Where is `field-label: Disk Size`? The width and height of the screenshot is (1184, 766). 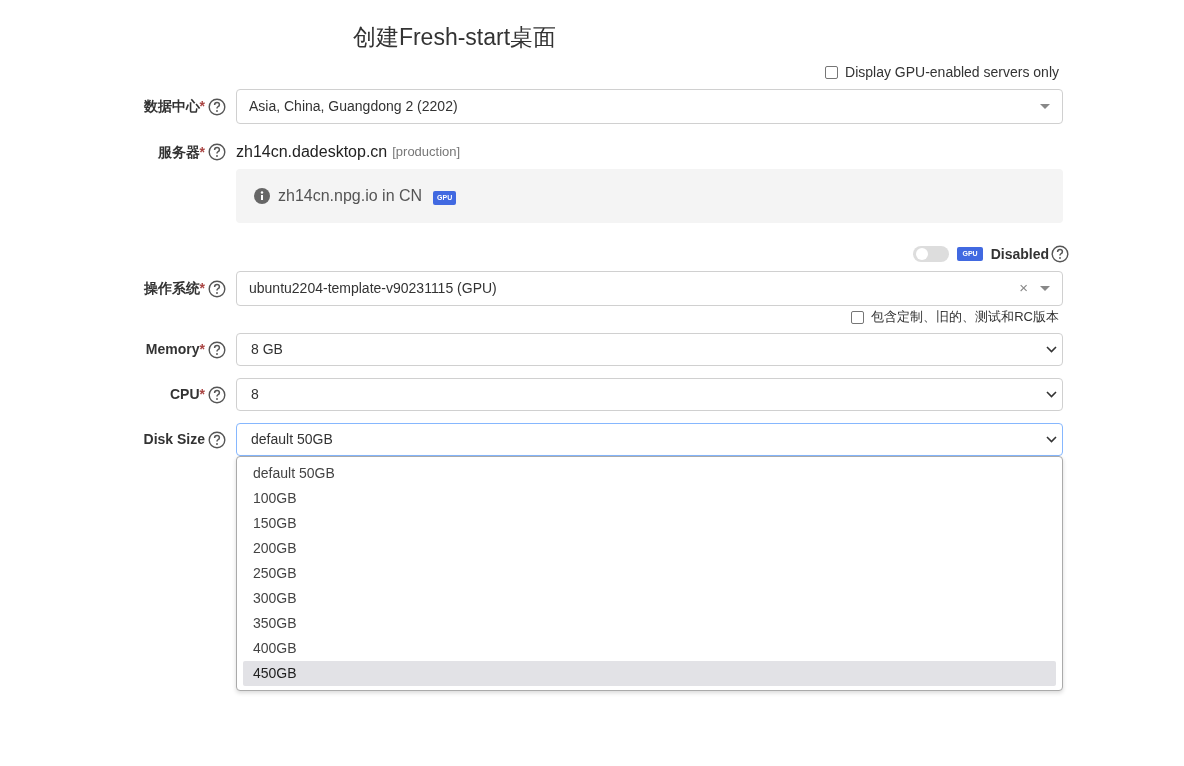 field-label: Disk Size is located at coordinates (174, 439).